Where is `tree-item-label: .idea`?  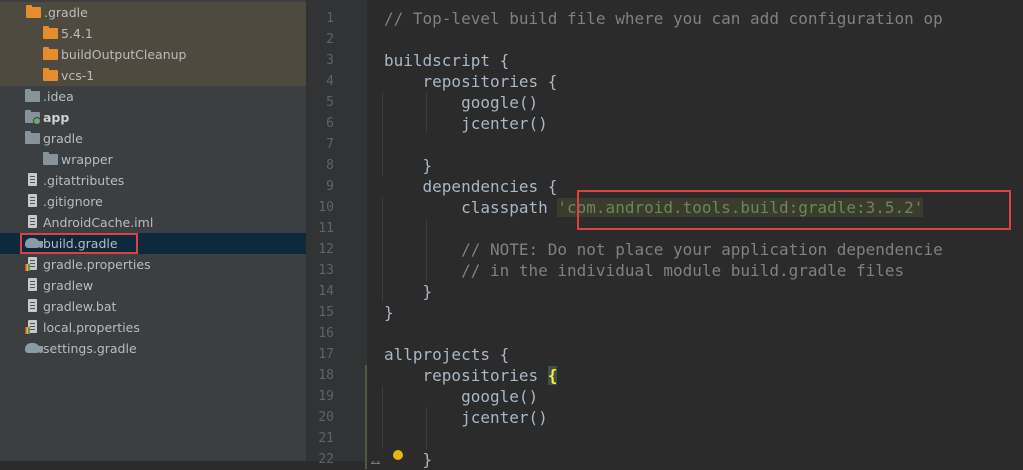 tree-item-label: .idea is located at coordinates (58, 96).